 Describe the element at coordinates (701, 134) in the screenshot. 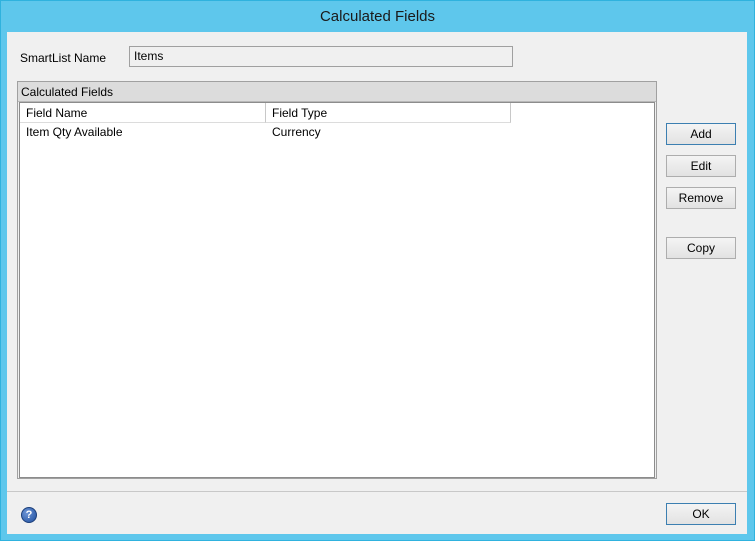

I see `add-button: Add` at that location.